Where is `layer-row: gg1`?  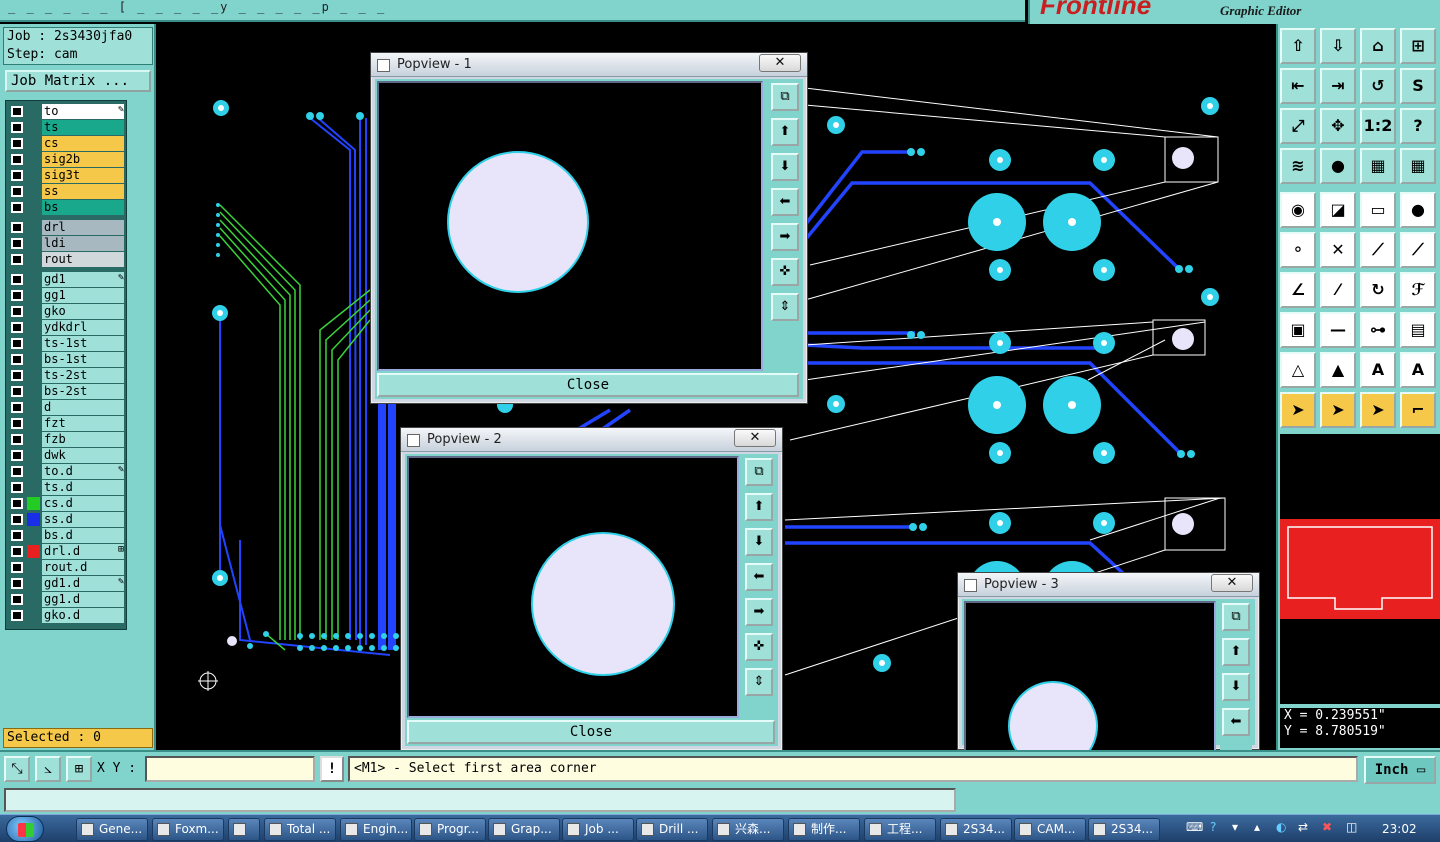
layer-row: gg1 is located at coordinates (67, 295).